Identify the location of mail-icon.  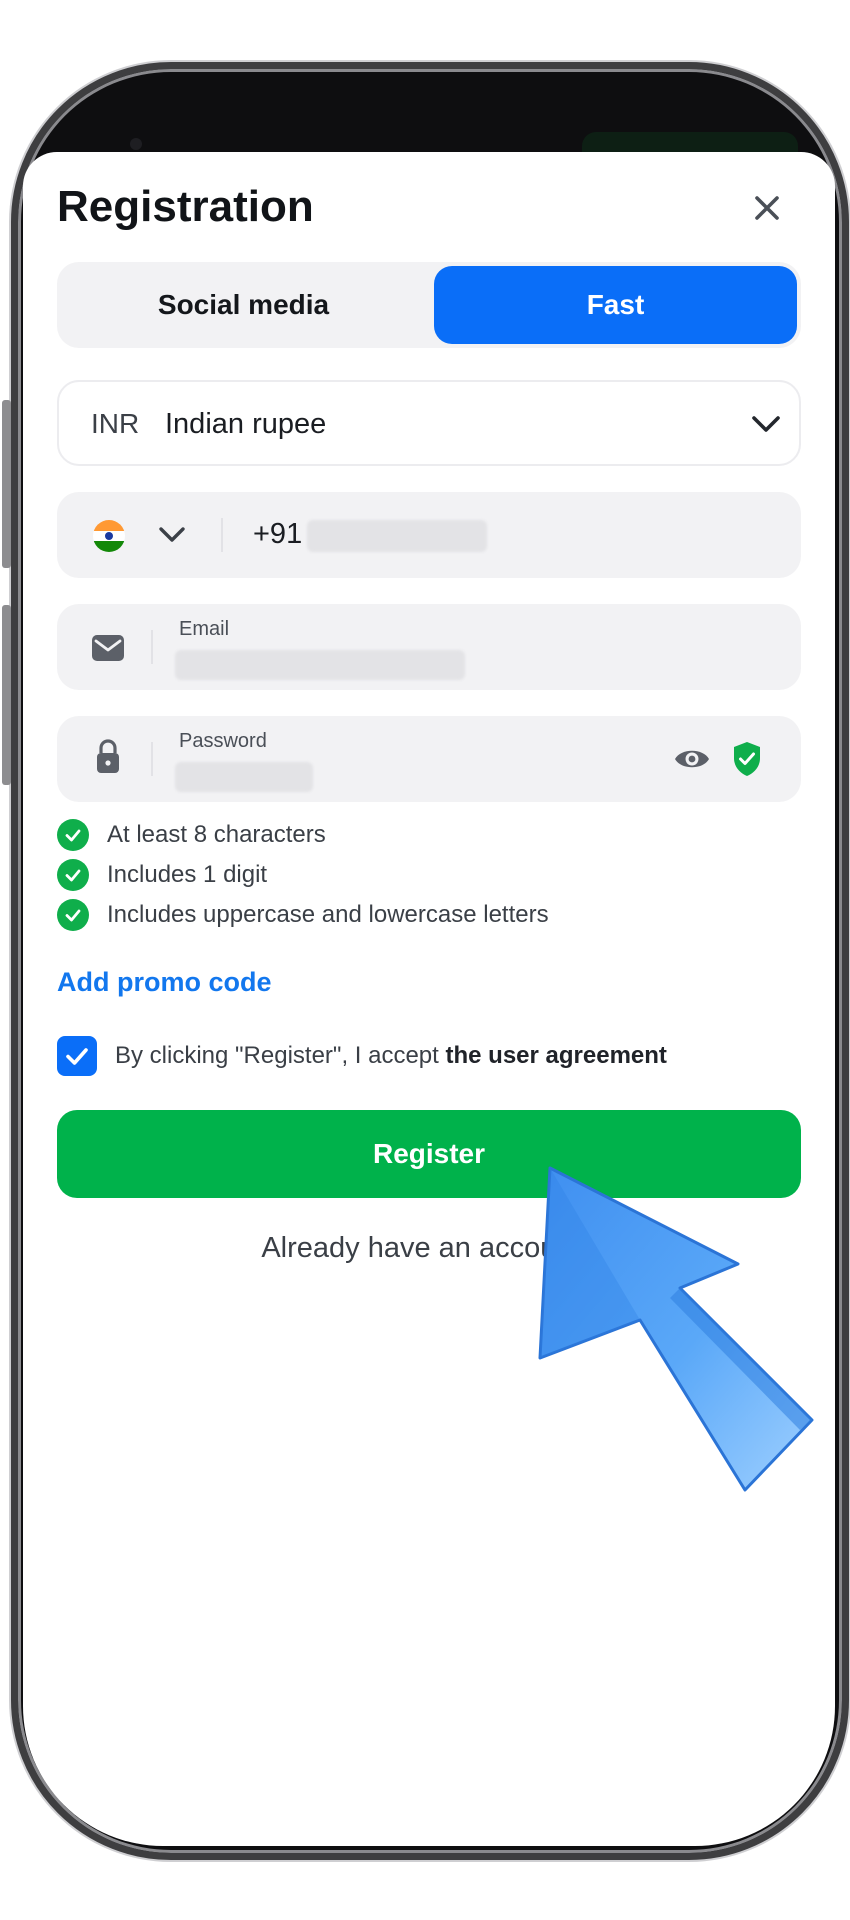
(108, 648).